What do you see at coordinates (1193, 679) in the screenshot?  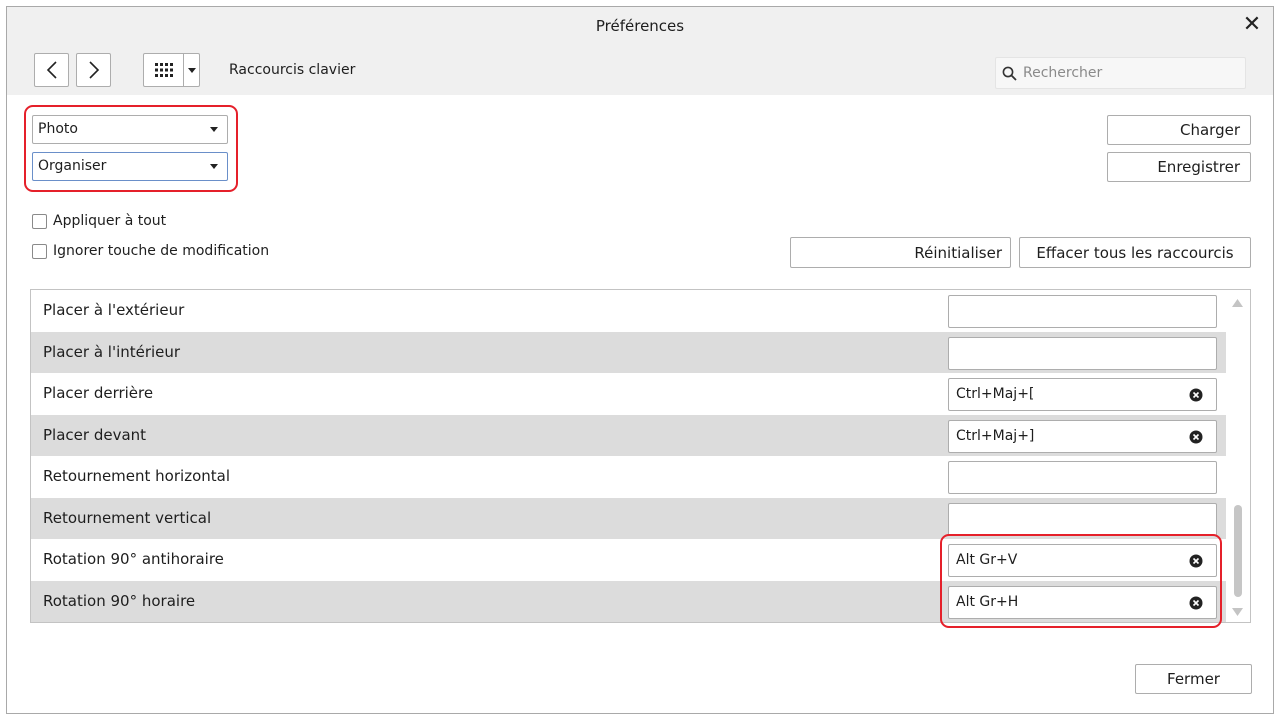 I see `close-button: Fermer` at bounding box center [1193, 679].